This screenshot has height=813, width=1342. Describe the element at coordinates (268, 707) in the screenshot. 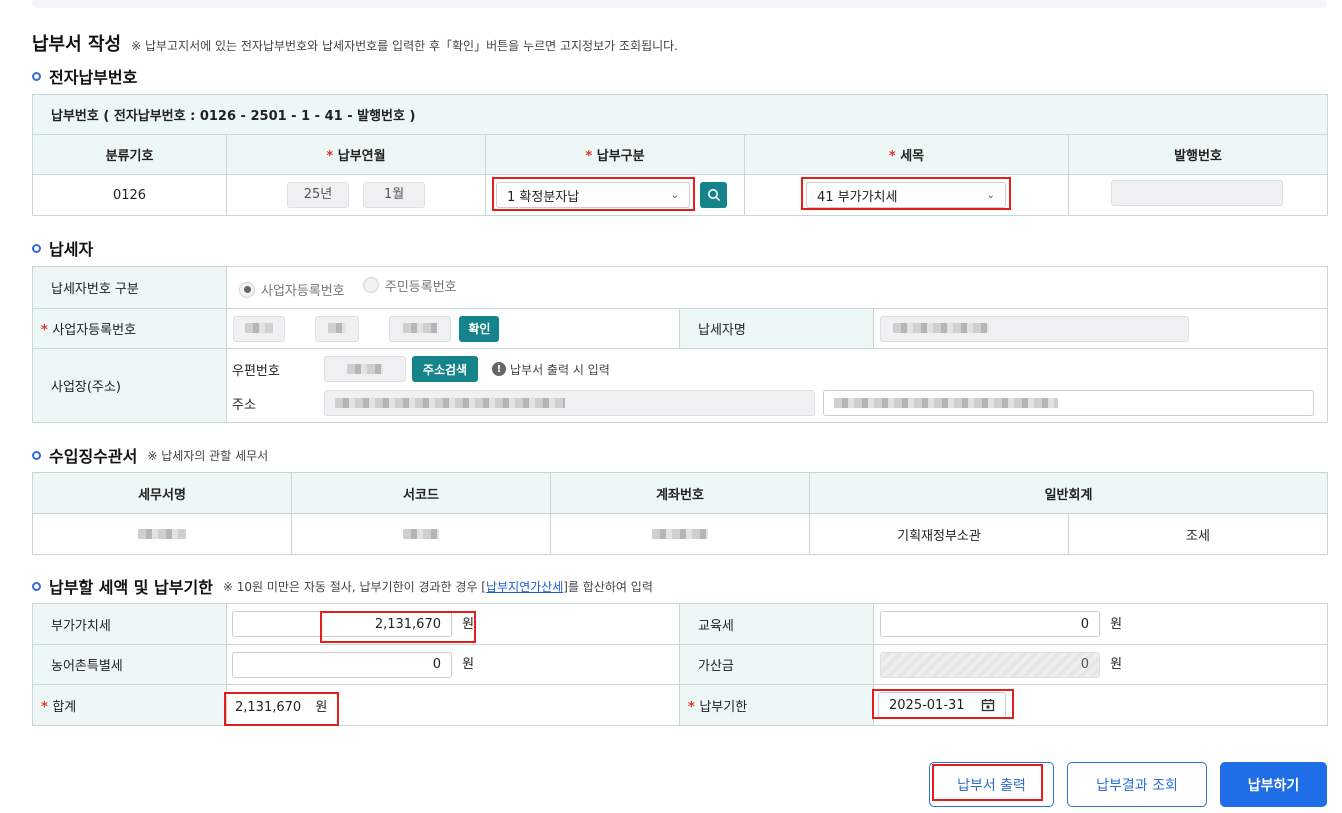

I see `total-value: 2,131,670` at that location.